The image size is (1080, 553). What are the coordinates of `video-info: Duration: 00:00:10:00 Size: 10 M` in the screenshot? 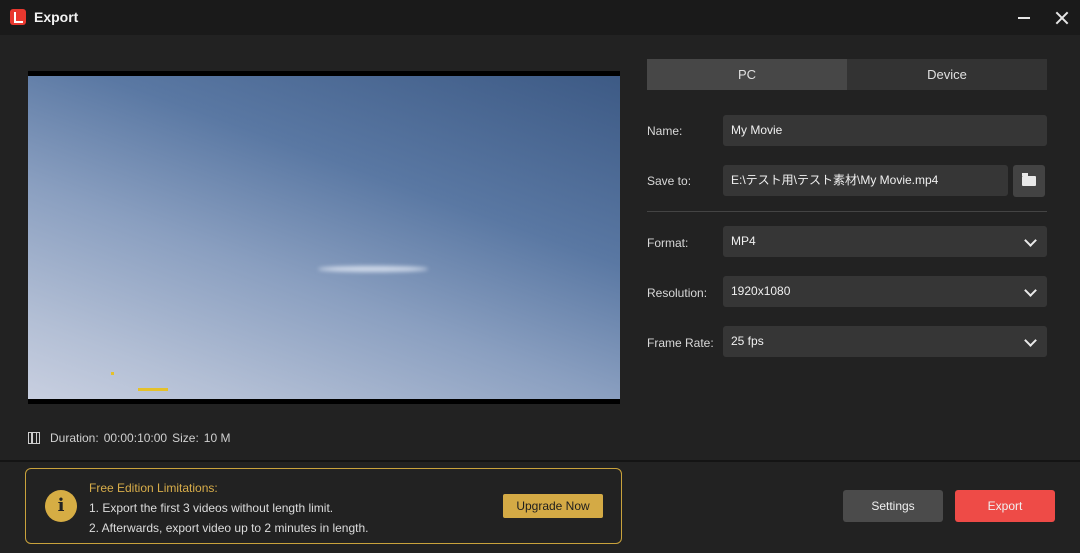 It's located at (131, 438).